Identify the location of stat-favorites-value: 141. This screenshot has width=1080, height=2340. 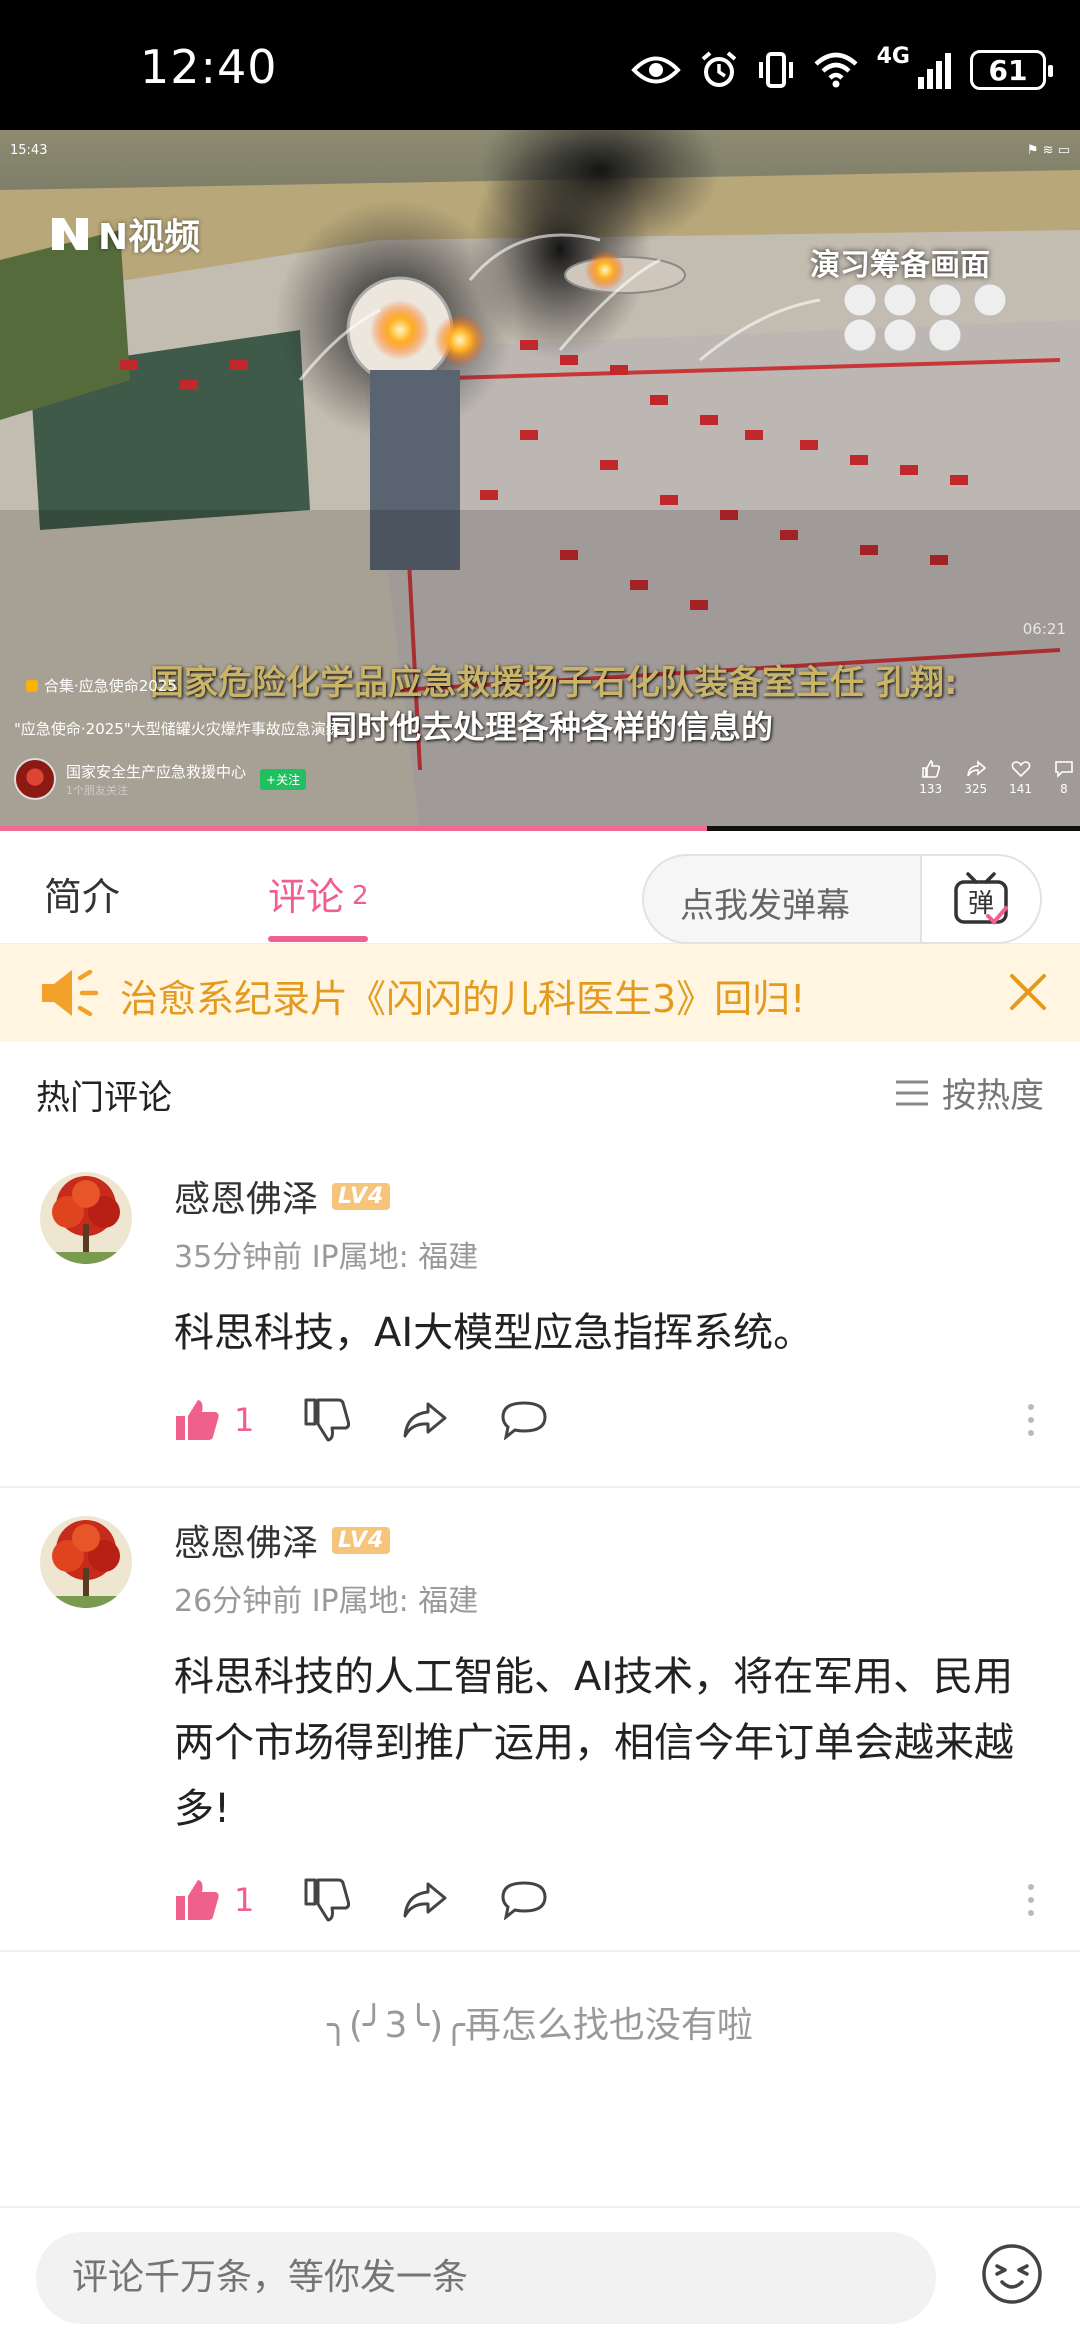
(1020, 789).